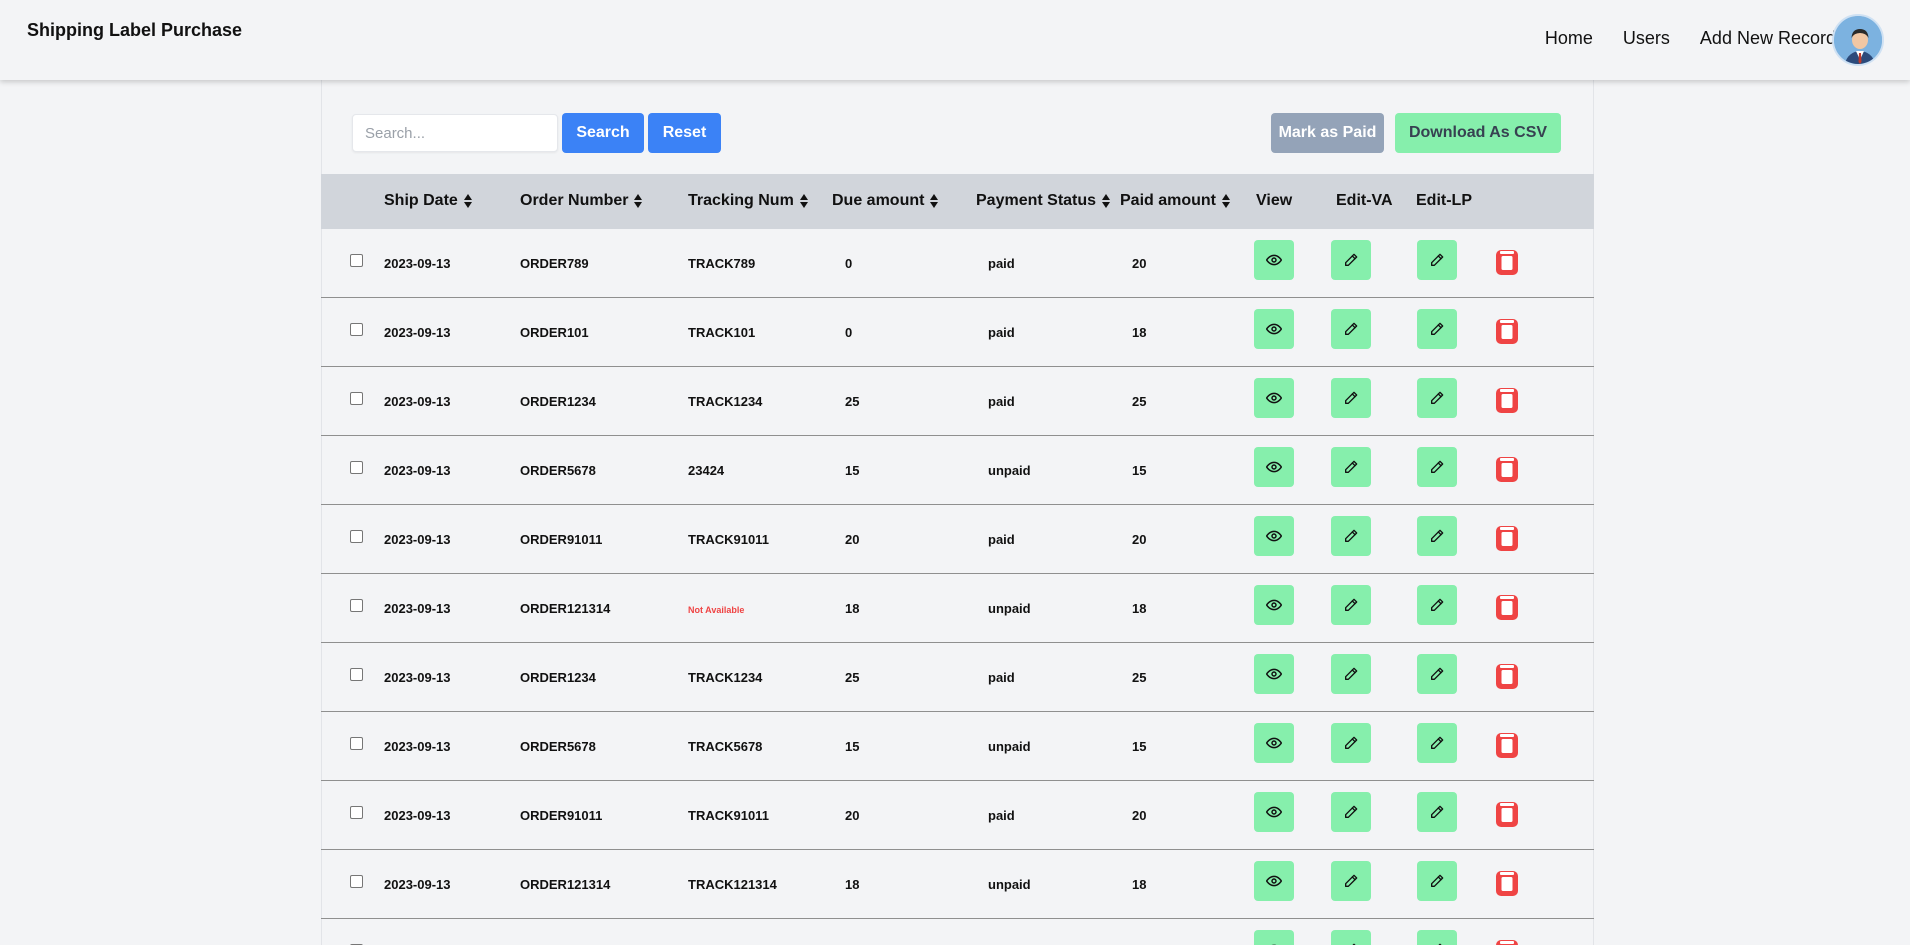 This screenshot has width=1910, height=945. What do you see at coordinates (581, 201) in the screenshot?
I see `column-header-order-number: Order Number` at bounding box center [581, 201].